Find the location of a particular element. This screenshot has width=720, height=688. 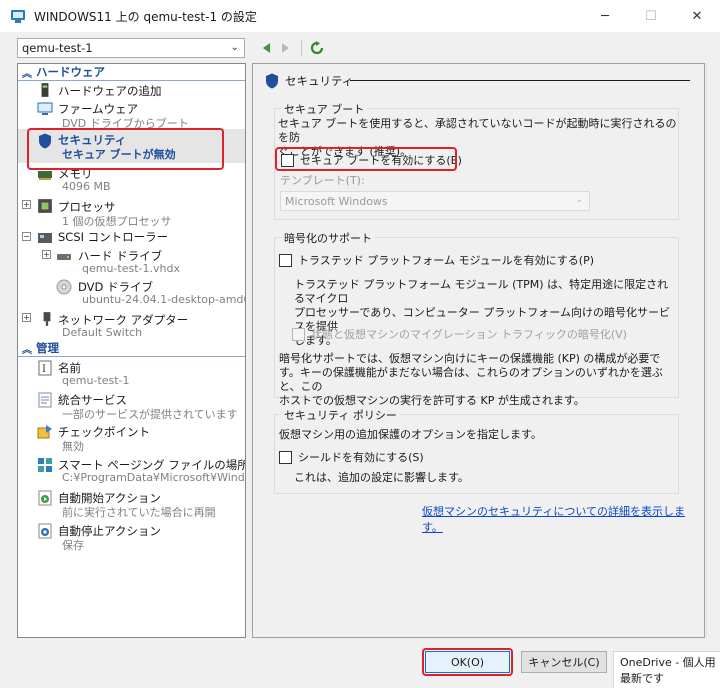

dvd-icon is located at coordinates (64, 287).